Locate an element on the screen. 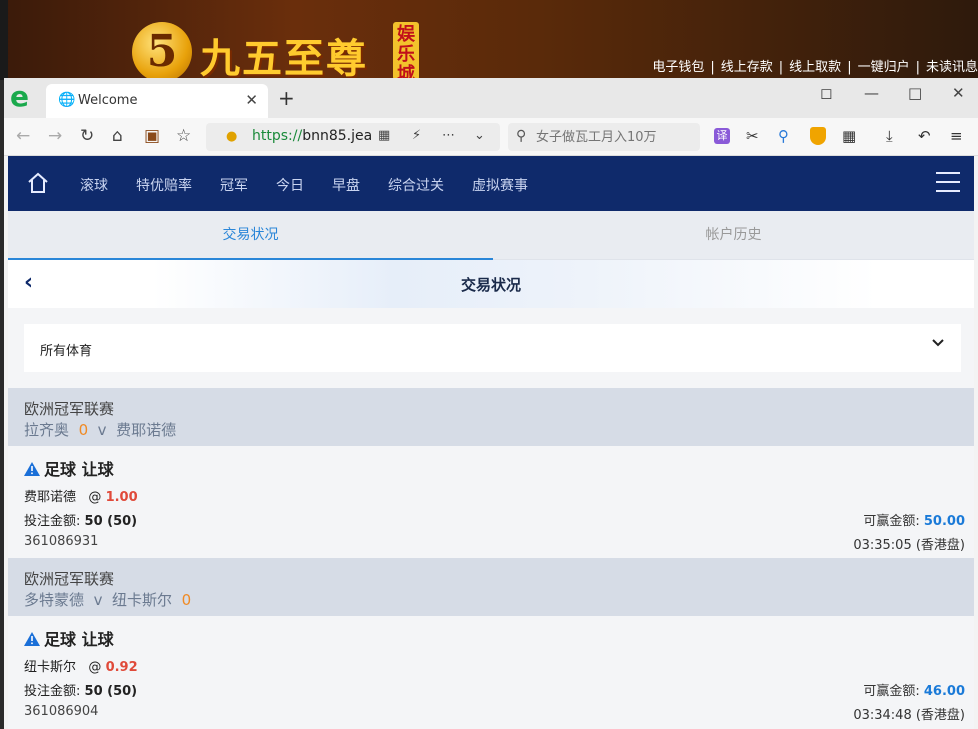 The width and height of the screenshot is (978, 729). tab-trade-status: 交易状况 is located at coordinates (250, 235).